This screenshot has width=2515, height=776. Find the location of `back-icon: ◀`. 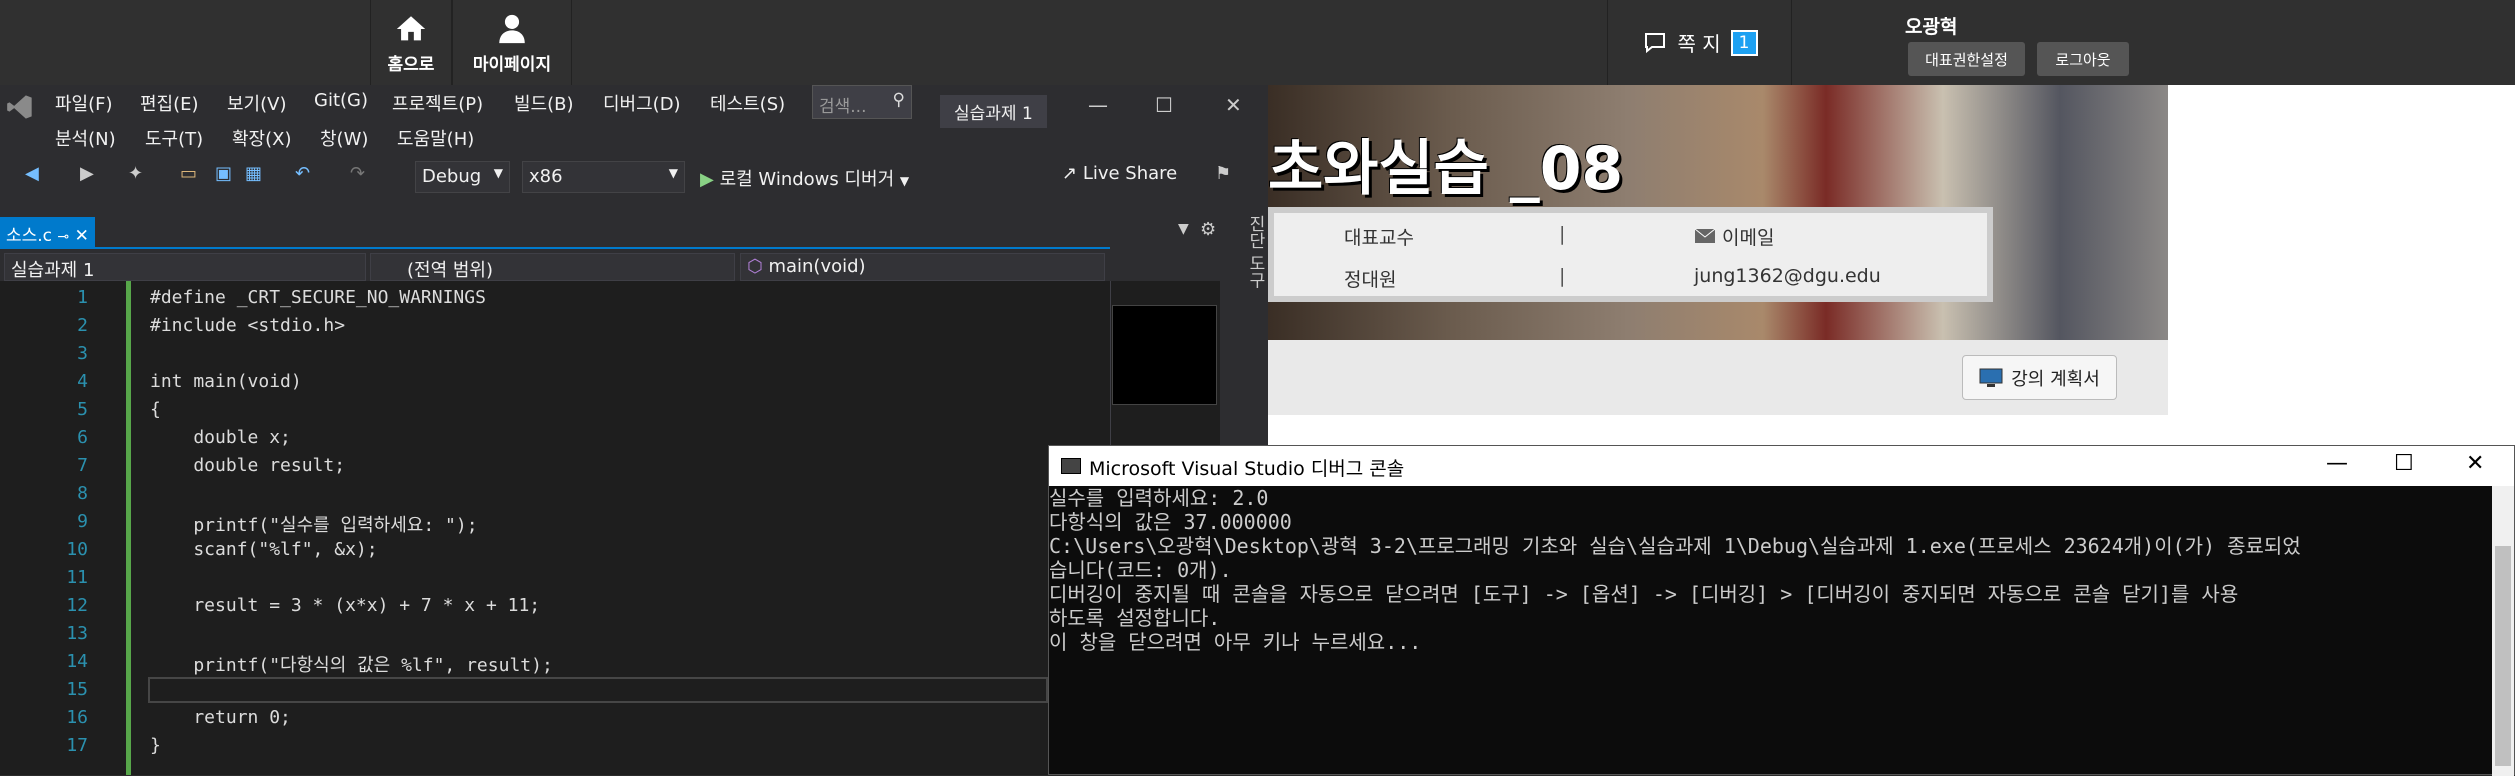

back-icon: ◀ is located at coordinates (32, 173).